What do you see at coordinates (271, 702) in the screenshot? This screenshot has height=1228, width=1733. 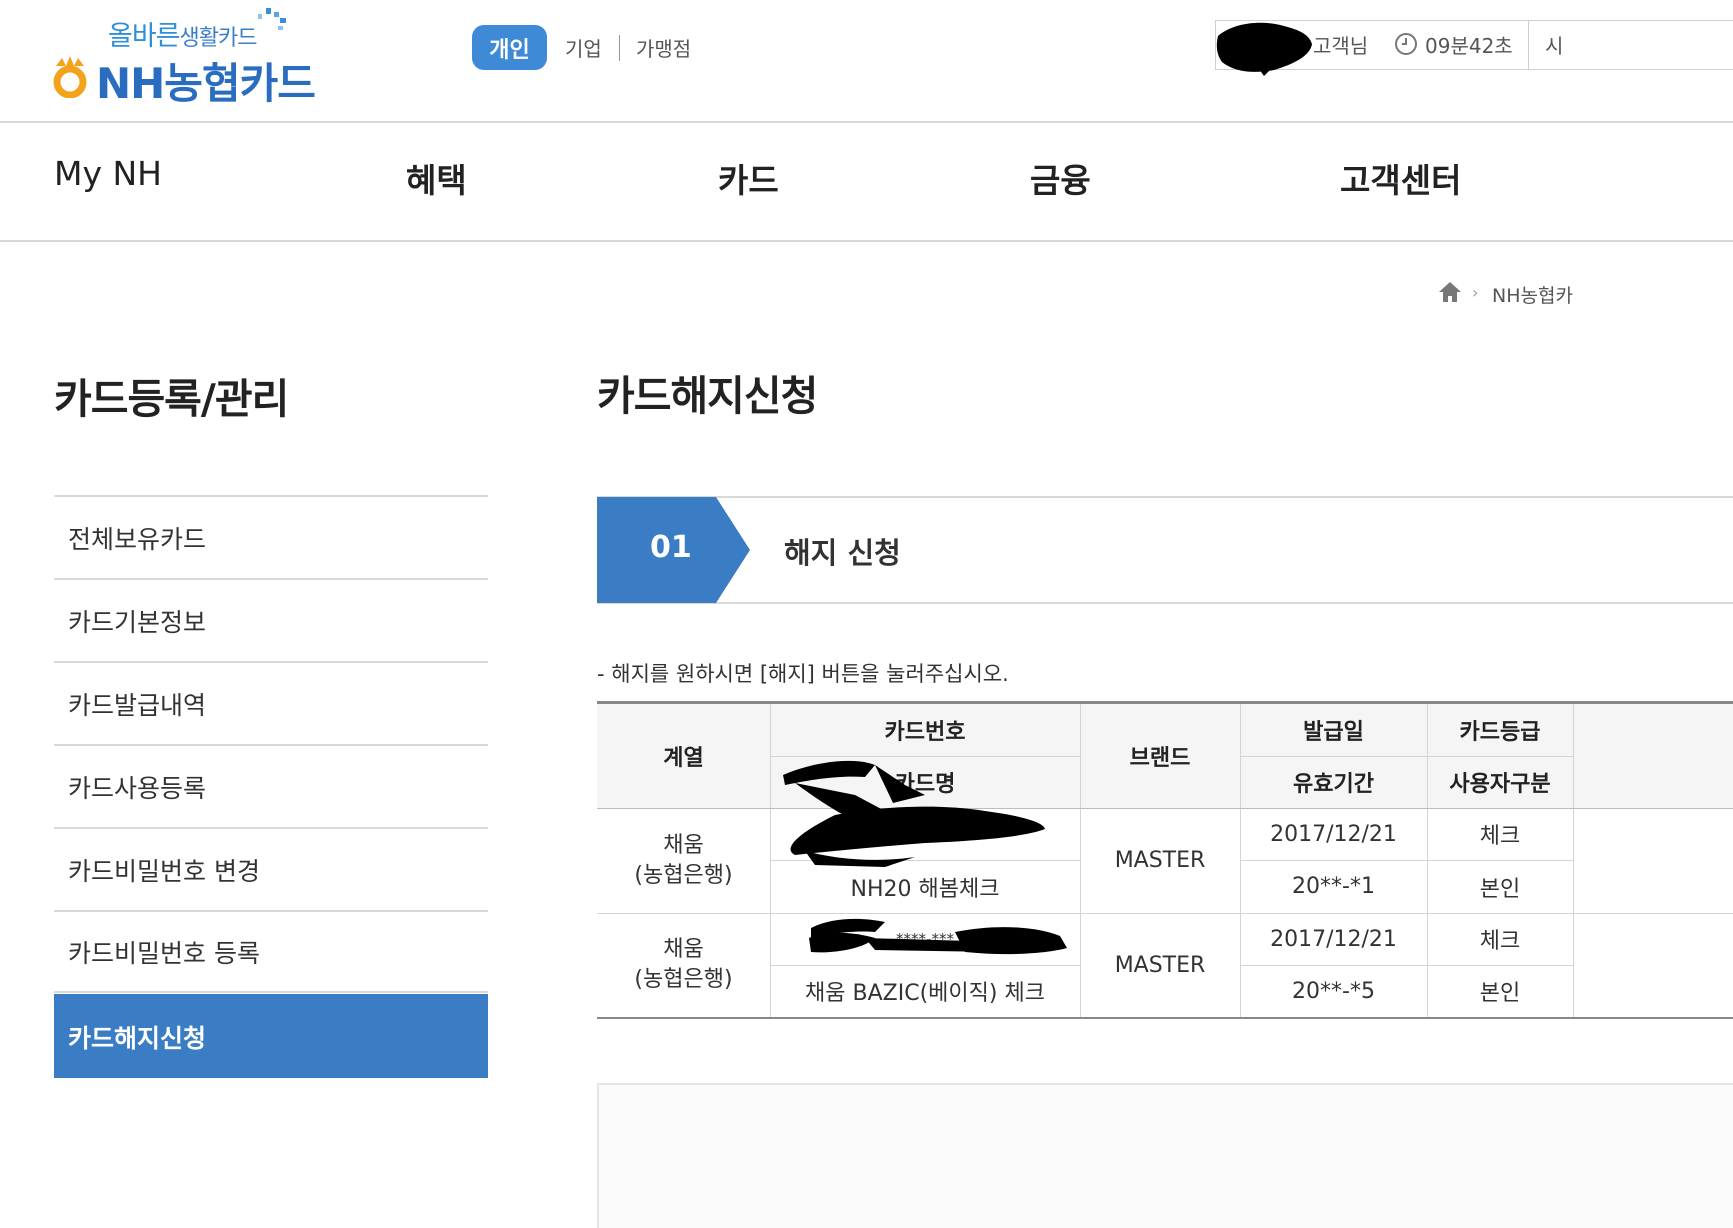 I see `sidebar-item-card-issue-history: 카드발급내역` at bounding box center [271, 702].